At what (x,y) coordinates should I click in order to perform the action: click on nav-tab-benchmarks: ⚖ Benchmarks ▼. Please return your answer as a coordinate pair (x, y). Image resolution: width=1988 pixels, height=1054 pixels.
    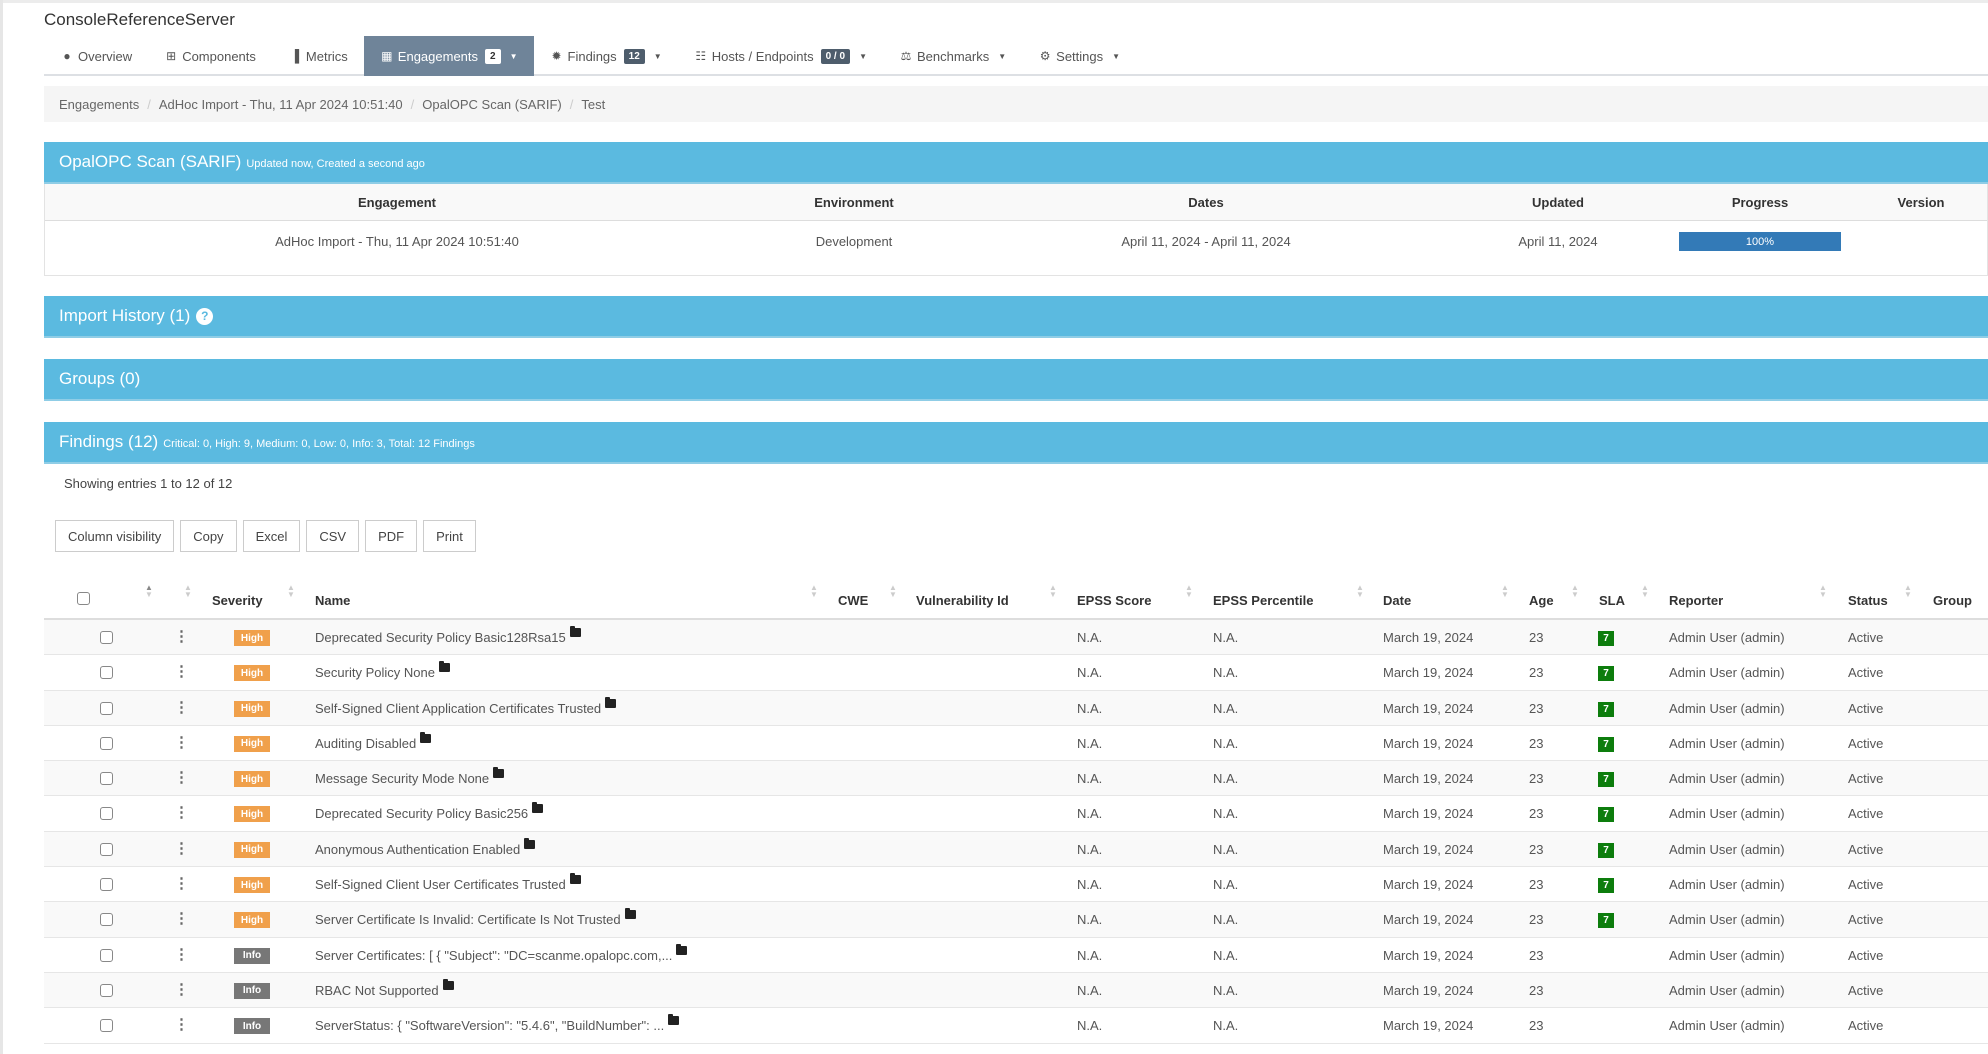
    Looking at the image, I should click on (952, 56).